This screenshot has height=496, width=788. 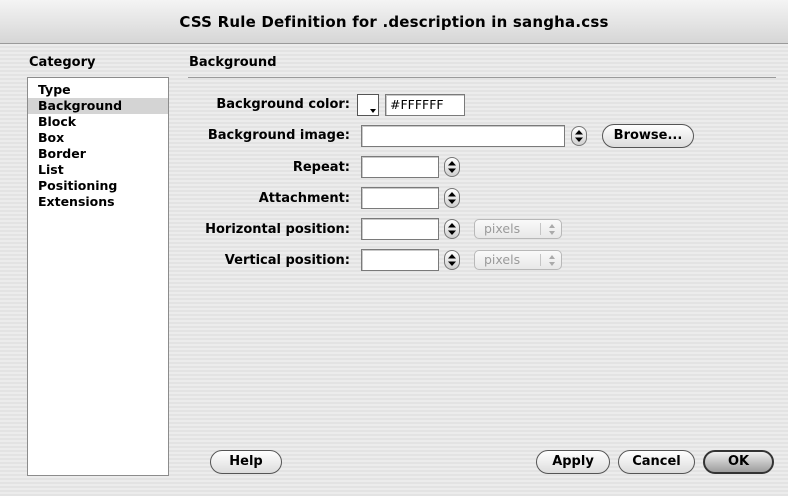 What do you see at coordinates (502, 259) in the screenshot?
I see `vertical-unit-value: pixels` at bounding box center [502, 259].